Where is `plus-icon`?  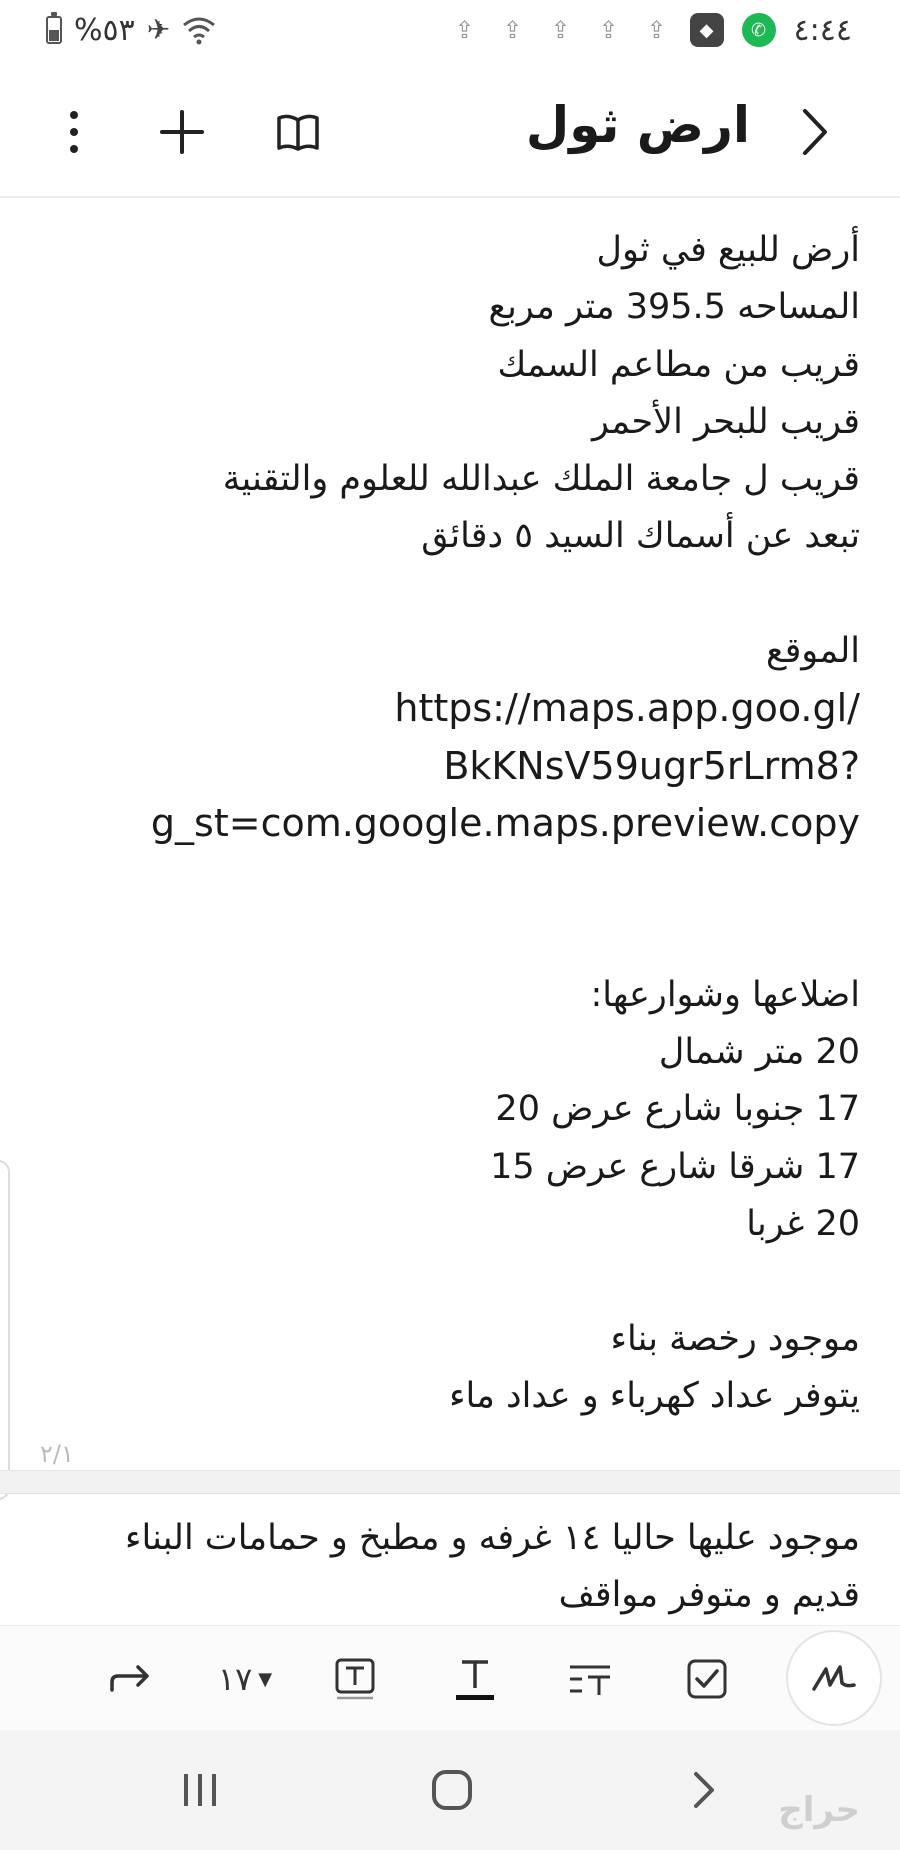 plus-icon is located at coordinates (182, 132).